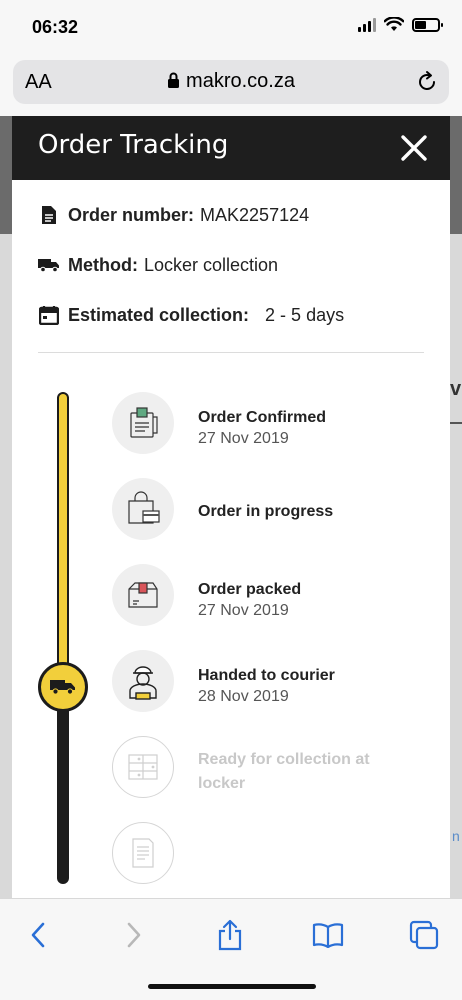  What do you see at coordinates (456, 423) in the screenshot?
I see `background-page-underline` at bounding box center [456, 423].